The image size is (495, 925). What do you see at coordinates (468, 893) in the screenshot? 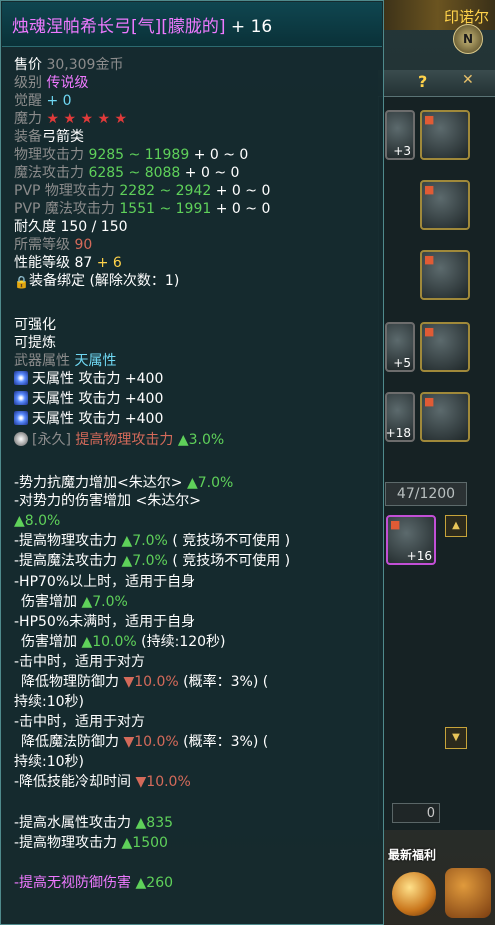
I see `bag-icon` at bounding box center [468, 893].